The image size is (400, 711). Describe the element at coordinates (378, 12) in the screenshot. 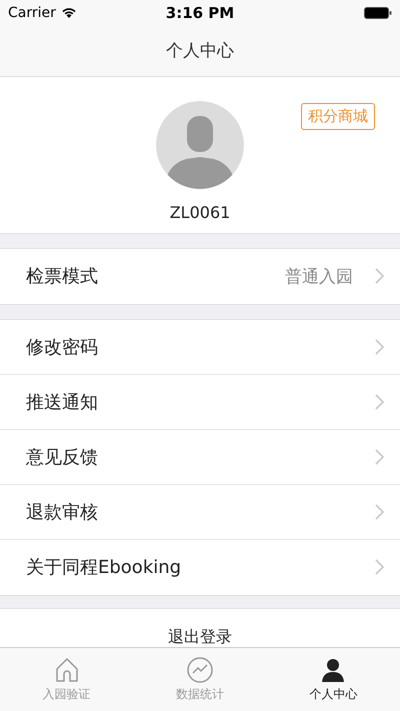

I see `battery-icon` at that location.